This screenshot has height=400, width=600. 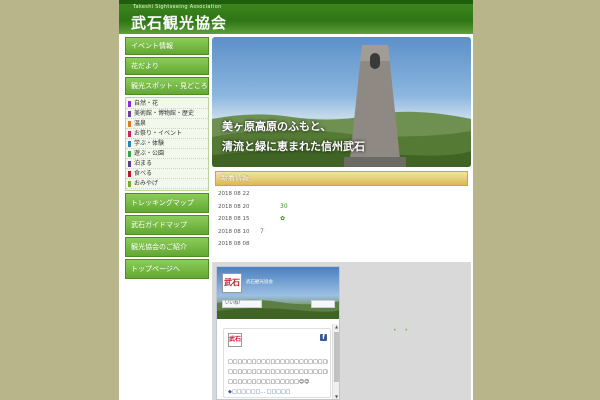 What do you see at coordinates (129, 144) in the screenshot?
I see `learn-marker-icon` at bounding box center [129, 144].